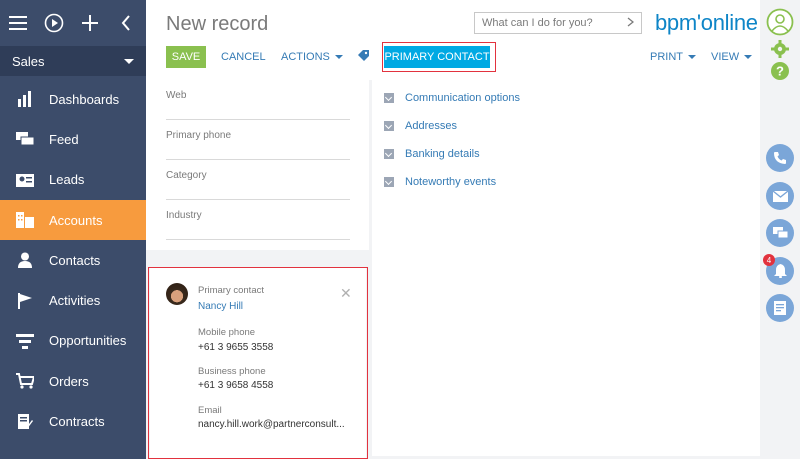 The image size is (800, 459). I want to click on sidebar-item-contracts: Contracts, so click(73, 421).